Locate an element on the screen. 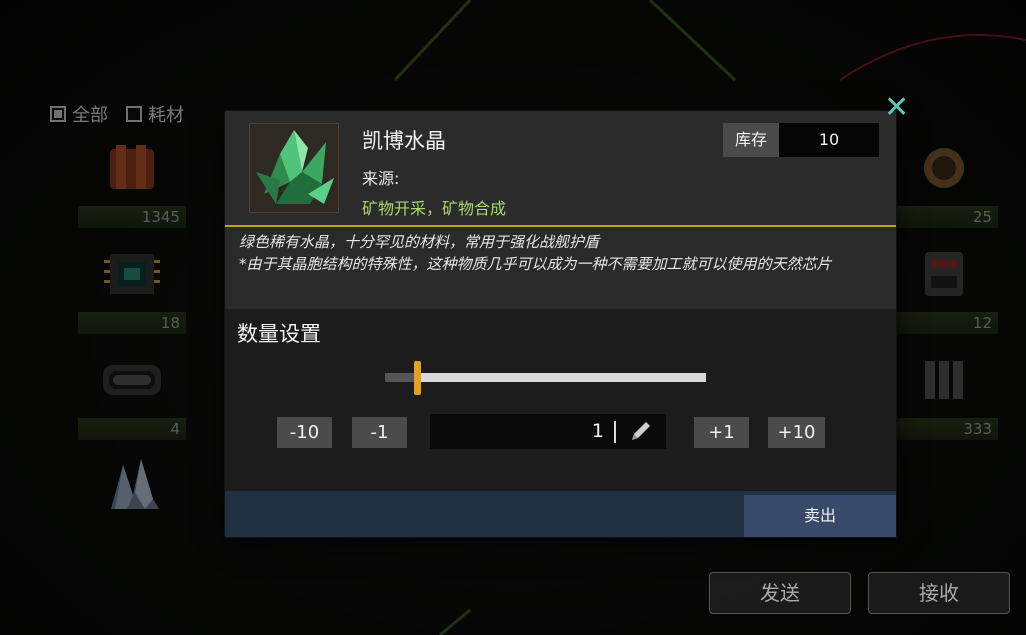 Image resolution: width=1026 pixels, height=635 pixels. send-button: 发送 is located at coordinates (780, 593).